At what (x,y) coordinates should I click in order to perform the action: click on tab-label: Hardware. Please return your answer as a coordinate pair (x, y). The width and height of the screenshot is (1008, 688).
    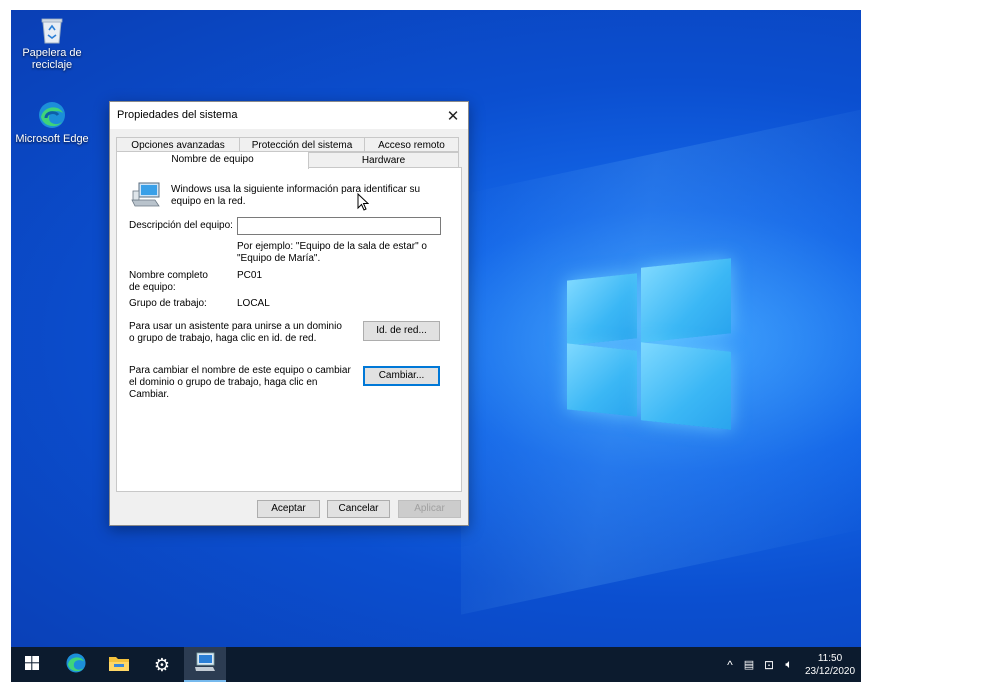
    Looking at the image, I should click on (383, 160).